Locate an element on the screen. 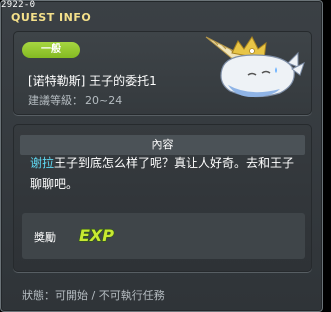 Image resolution: width=331 pixels, height=312 pixels. recommended-level-label: 建議等級： is located at coordinates (55, 100).